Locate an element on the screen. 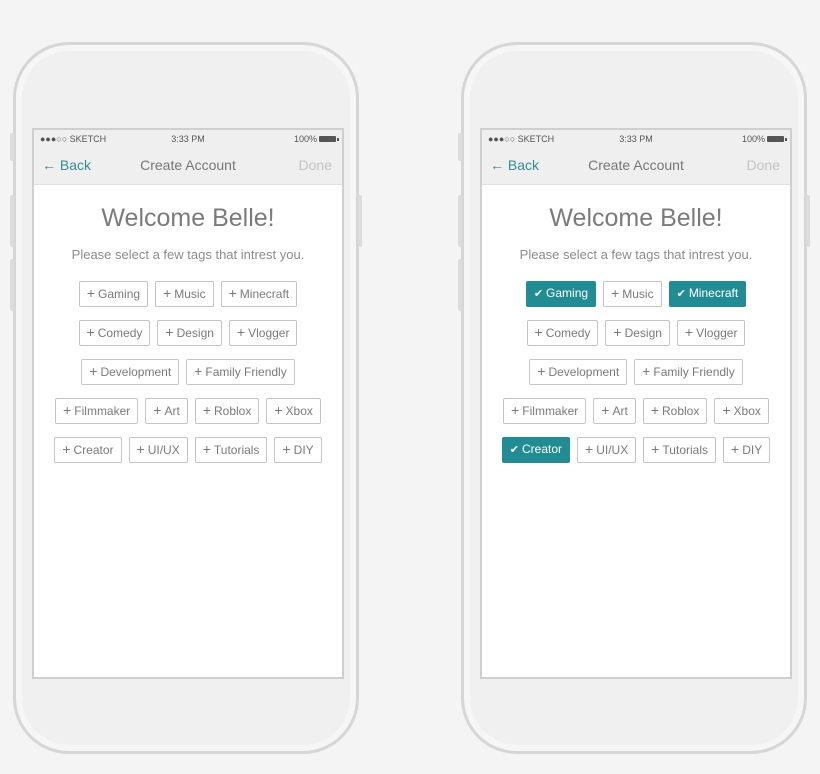 The height and width of the screenshot is (774, 820). tag-row: + Gaming + Music + Minecraft is located at coordinates (188, 294).